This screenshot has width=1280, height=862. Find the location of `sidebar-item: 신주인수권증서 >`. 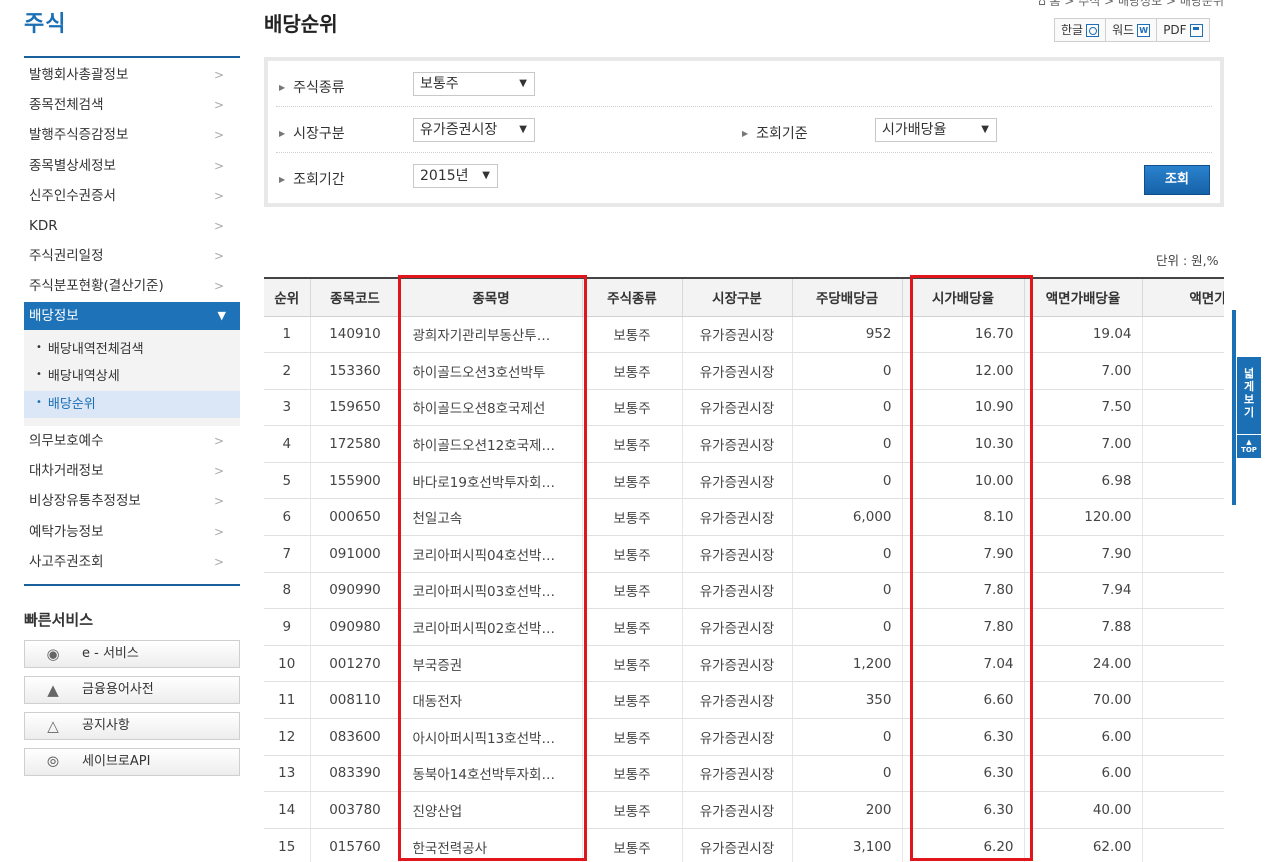

sidebar-item: 신주인수권증서 > is located at coordinates (132, 196).